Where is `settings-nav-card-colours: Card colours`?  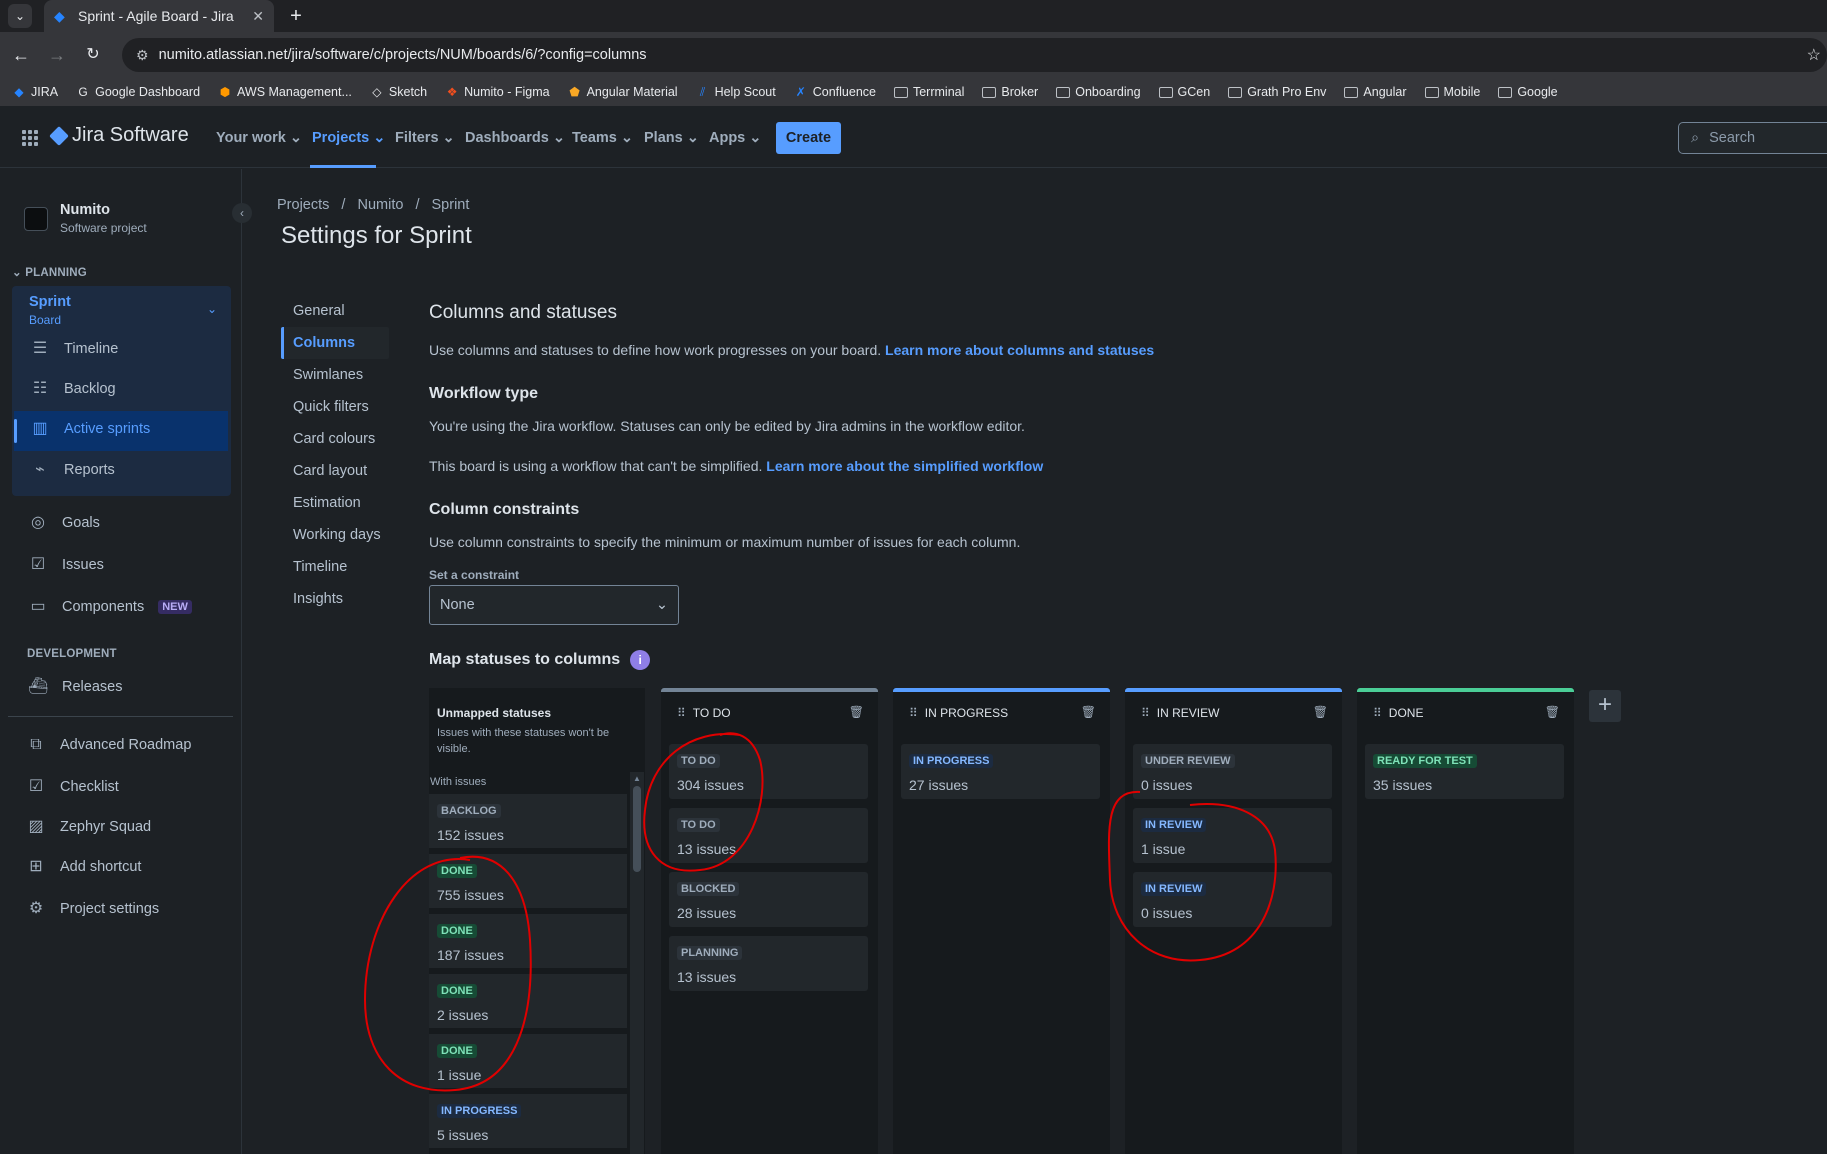
settings-nav-card-colours: Card colours is located at coordinates (335, 439).